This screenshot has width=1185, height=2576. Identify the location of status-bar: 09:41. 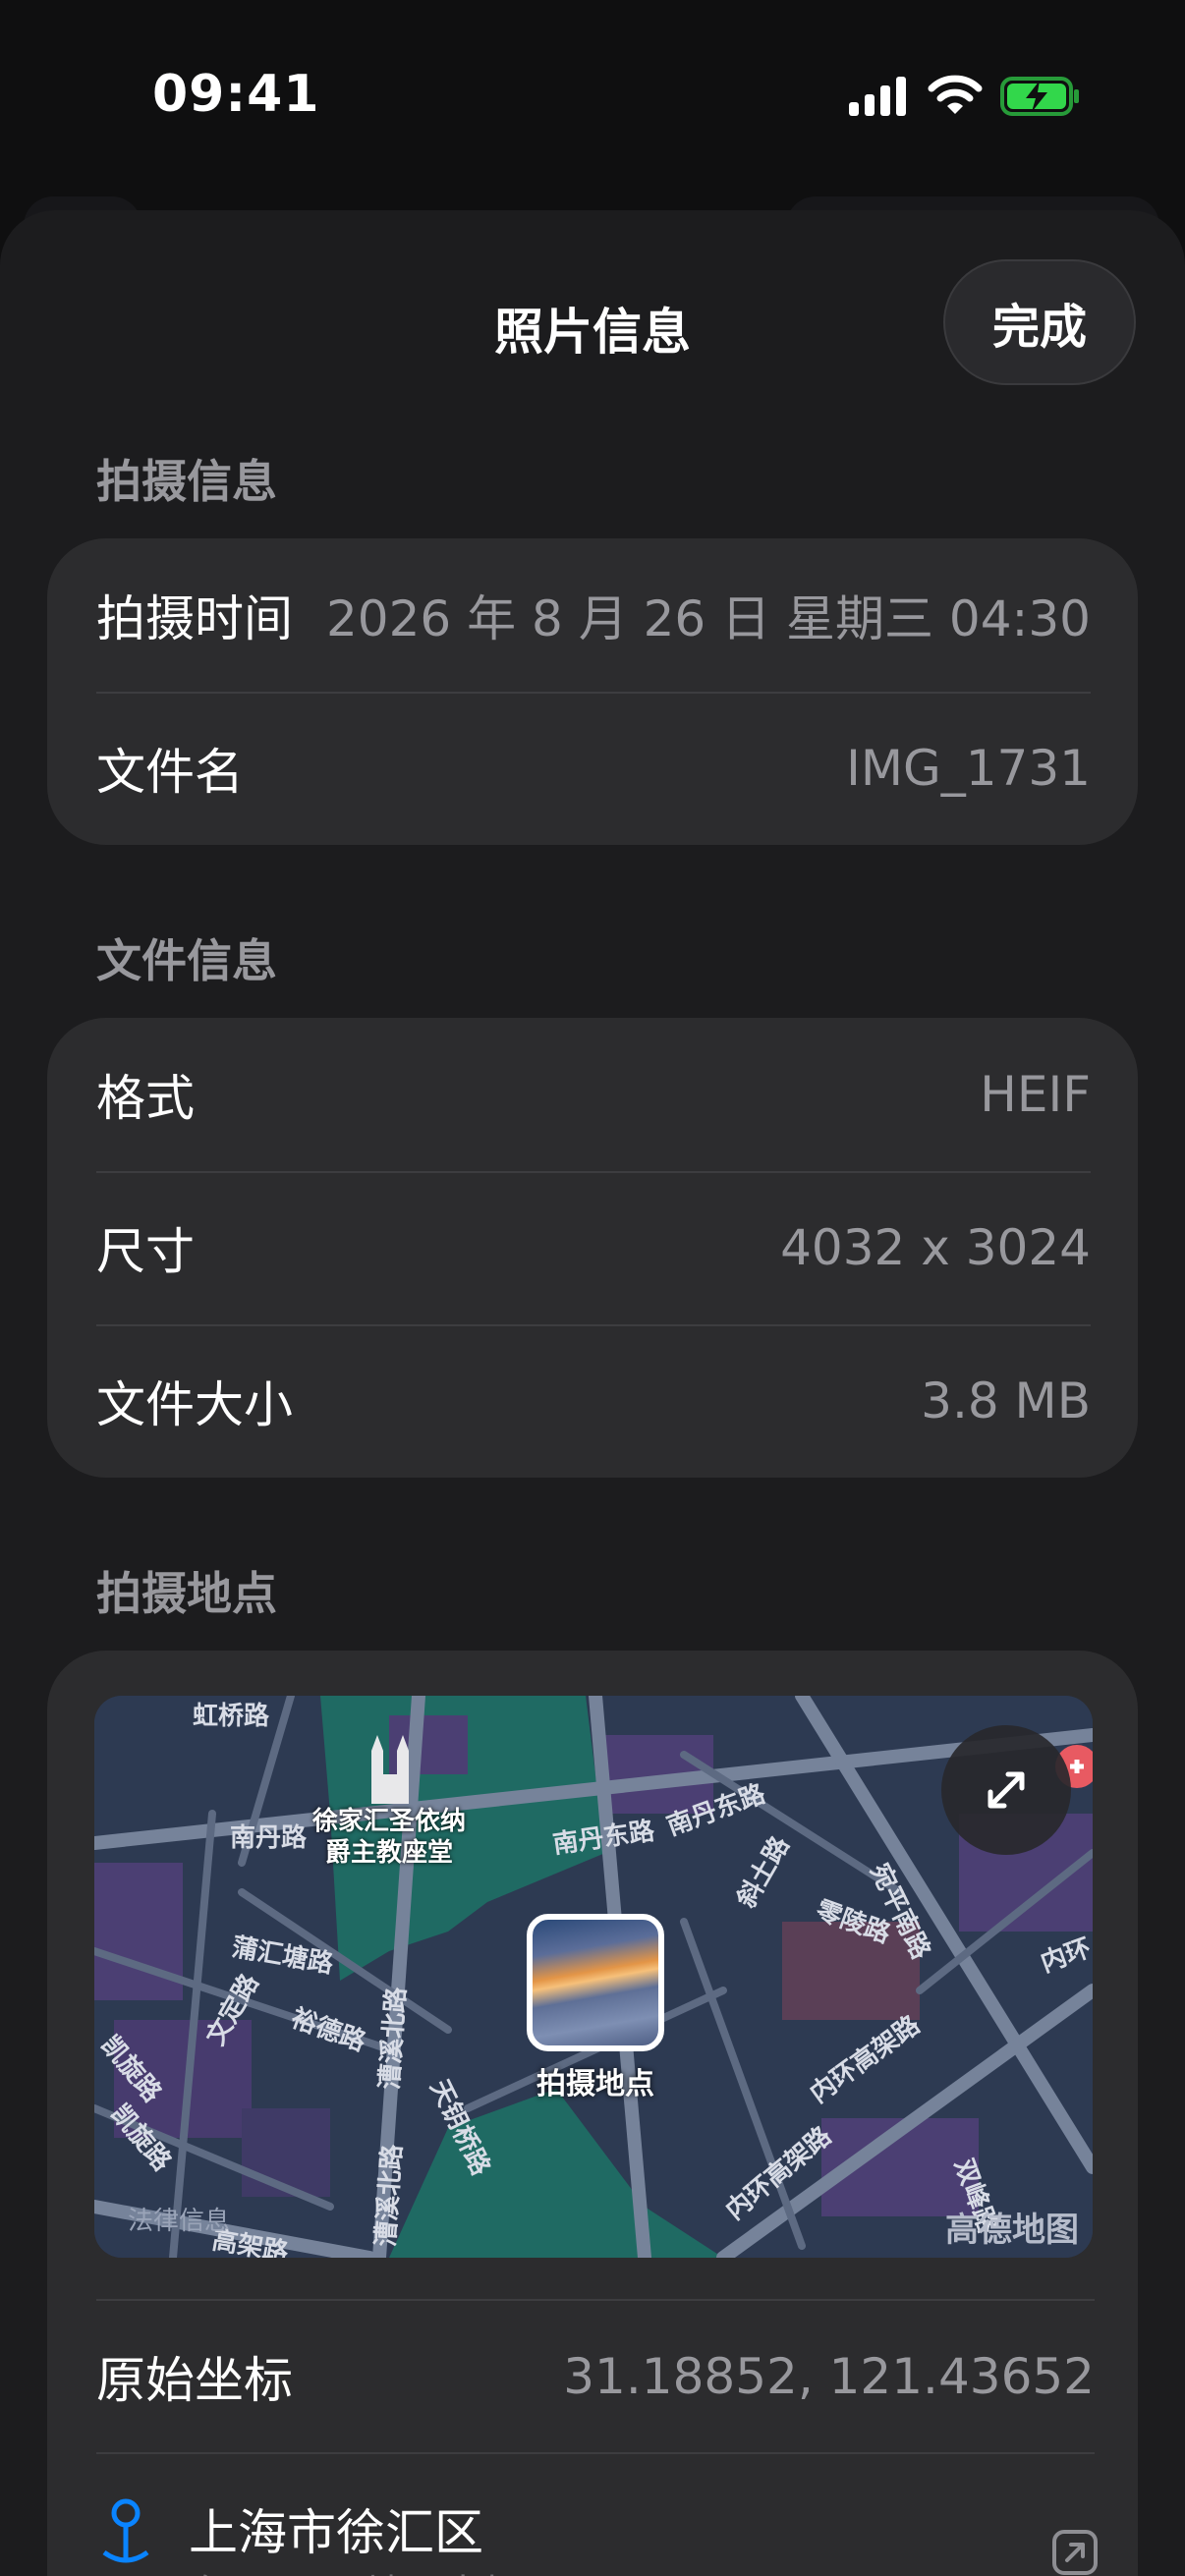
(592, 93).